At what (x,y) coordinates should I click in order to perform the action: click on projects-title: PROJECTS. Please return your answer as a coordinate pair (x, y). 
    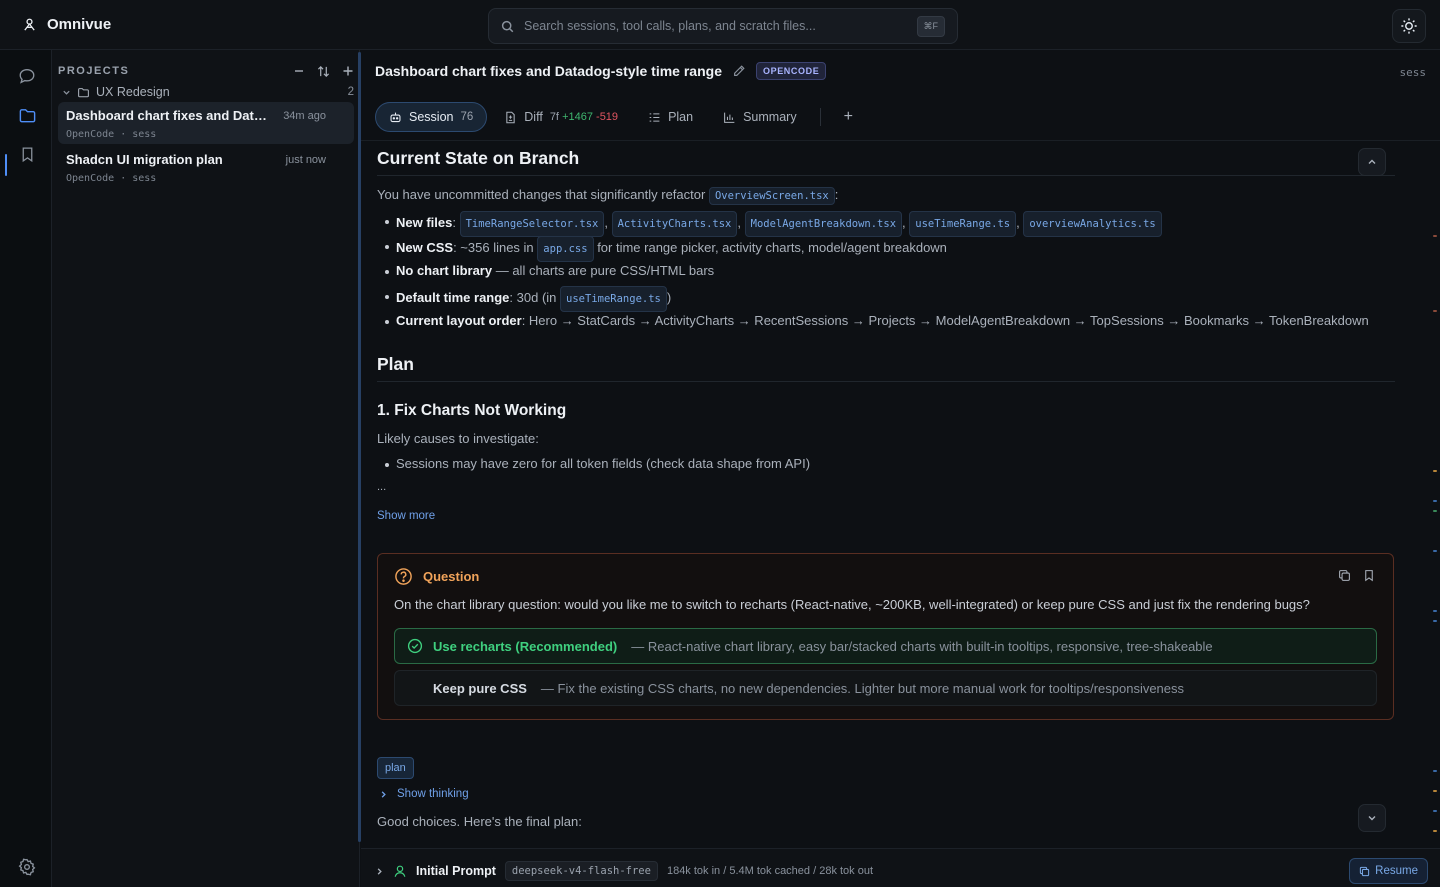
    Looking at the image, I should click on (94, 71).